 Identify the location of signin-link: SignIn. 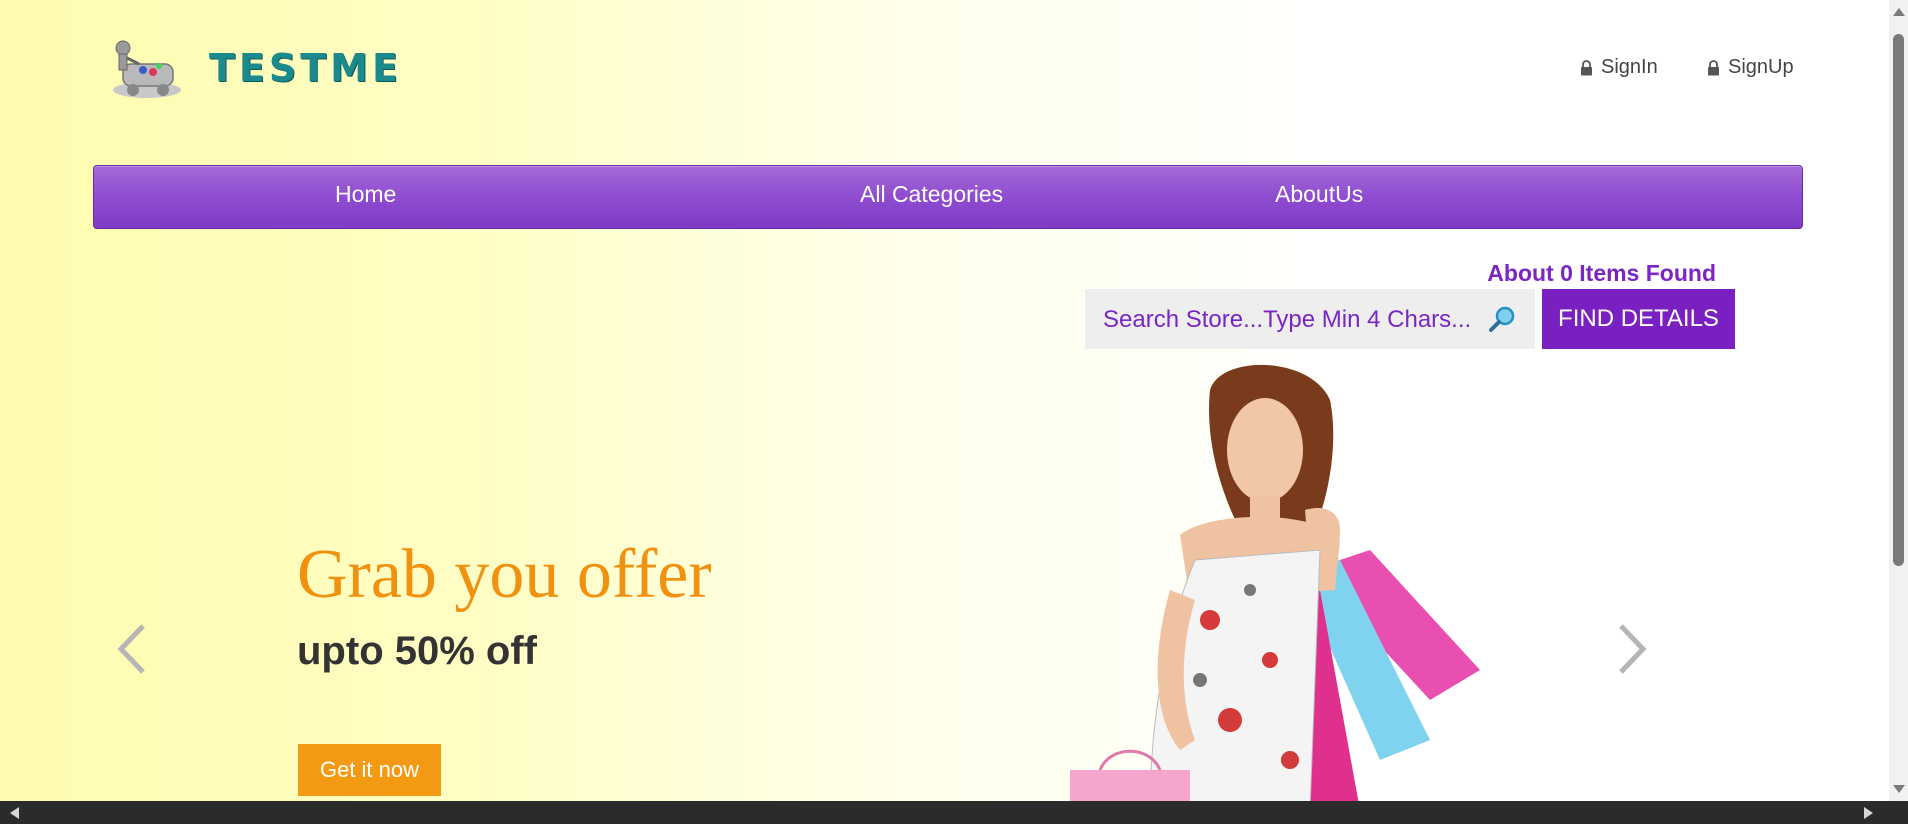
(1619, 67).